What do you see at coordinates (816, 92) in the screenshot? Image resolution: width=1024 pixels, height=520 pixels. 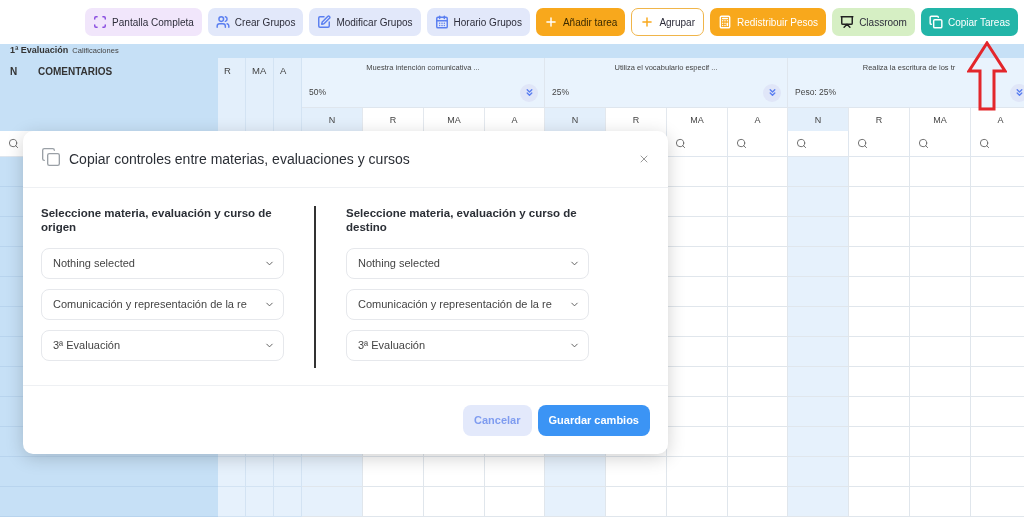 I see `criterion-weight: Peso: 25%` at bounding box center [816, 92].